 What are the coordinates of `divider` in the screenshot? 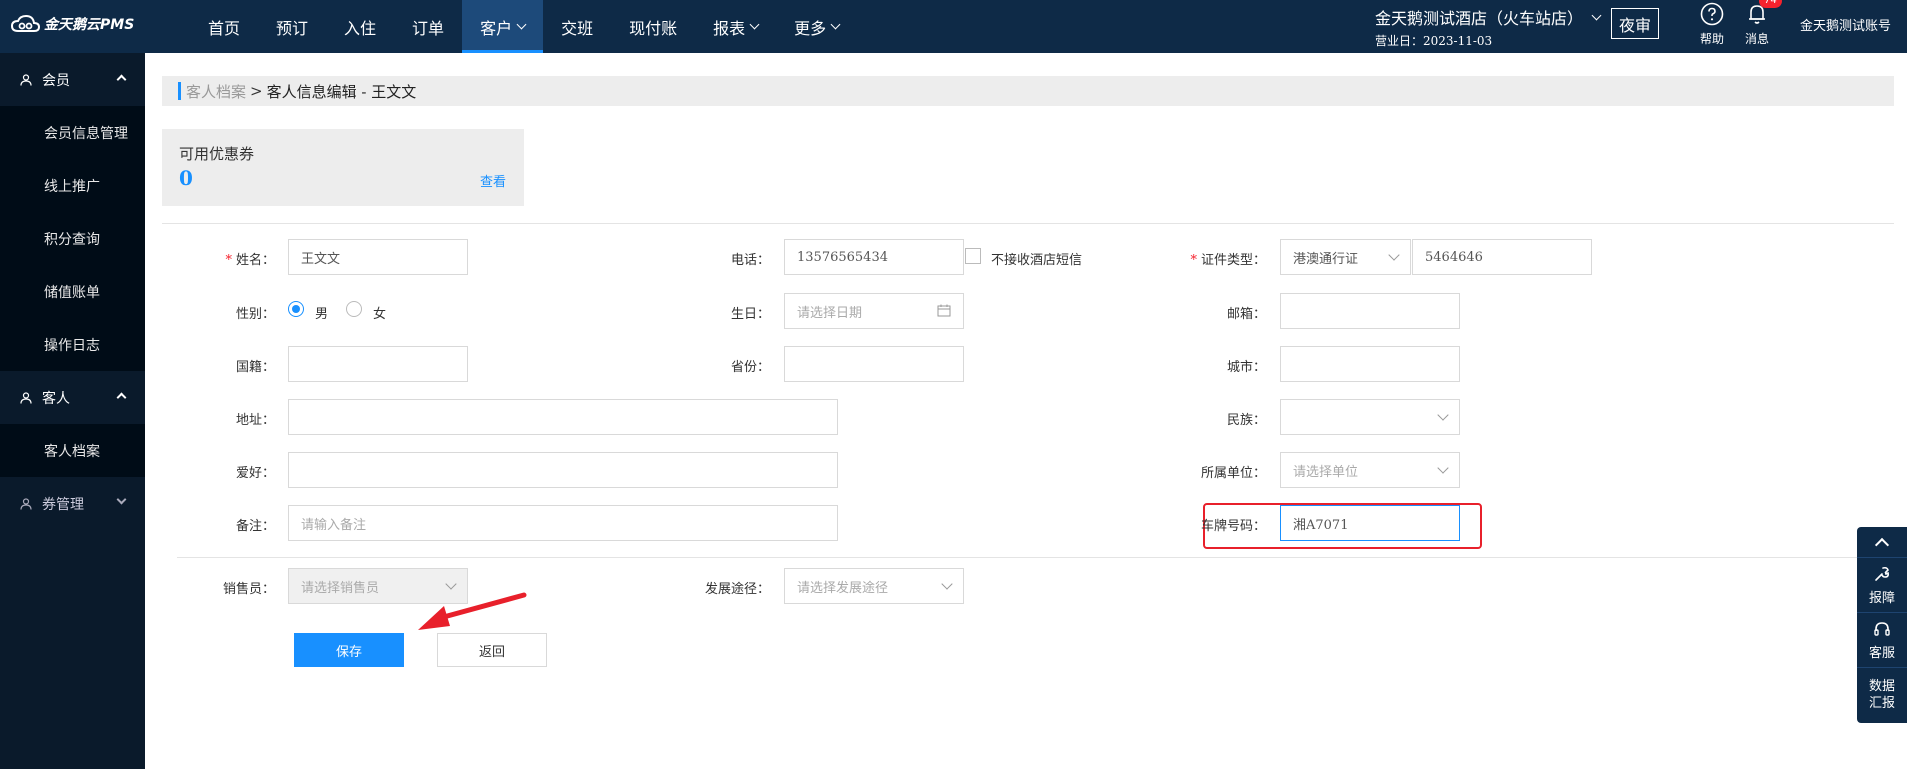 It's located at (1028, 223).